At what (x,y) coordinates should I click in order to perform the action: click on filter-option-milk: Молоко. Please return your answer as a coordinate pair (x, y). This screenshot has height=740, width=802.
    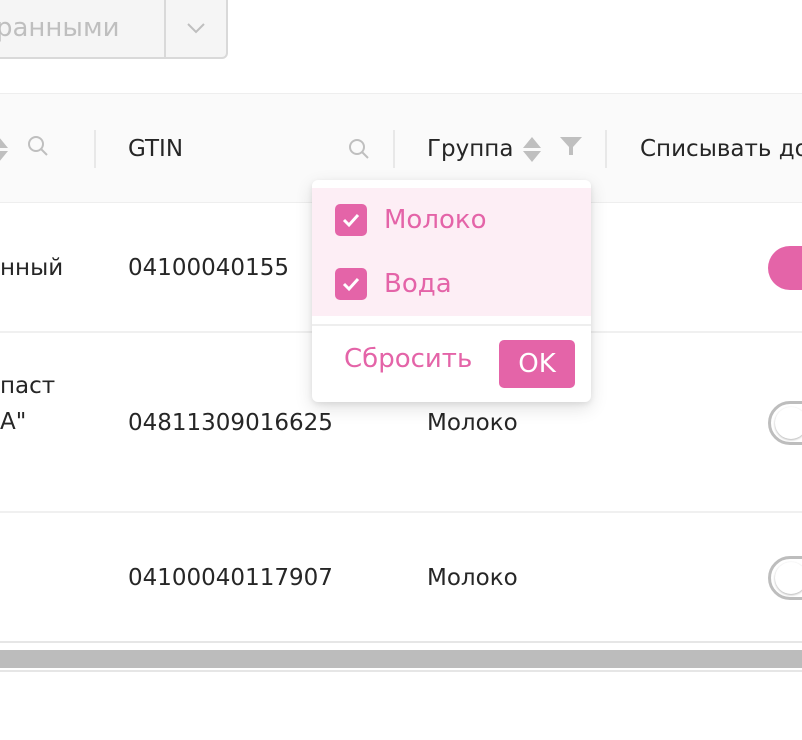
    Looking at the image, I should click on (451, 220).